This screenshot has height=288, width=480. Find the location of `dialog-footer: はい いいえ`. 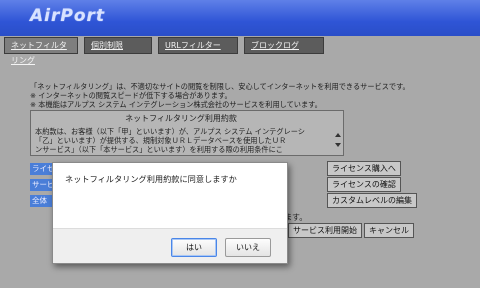

dialog-footer: はい いいえ is located at coordinates (170, 245).